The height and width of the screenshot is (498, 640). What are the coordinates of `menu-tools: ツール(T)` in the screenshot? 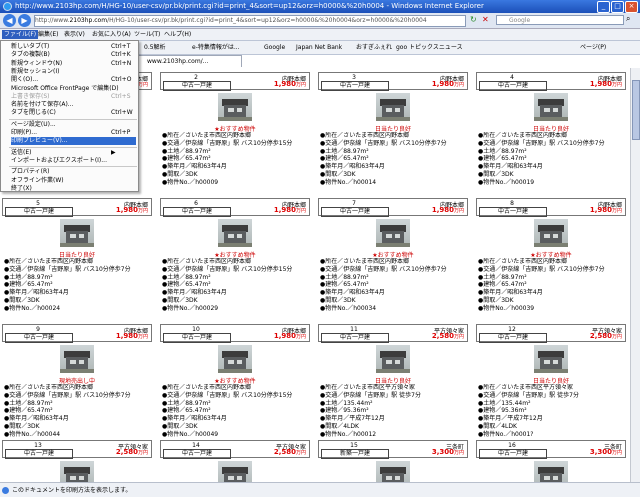 It's located at (147, 34).